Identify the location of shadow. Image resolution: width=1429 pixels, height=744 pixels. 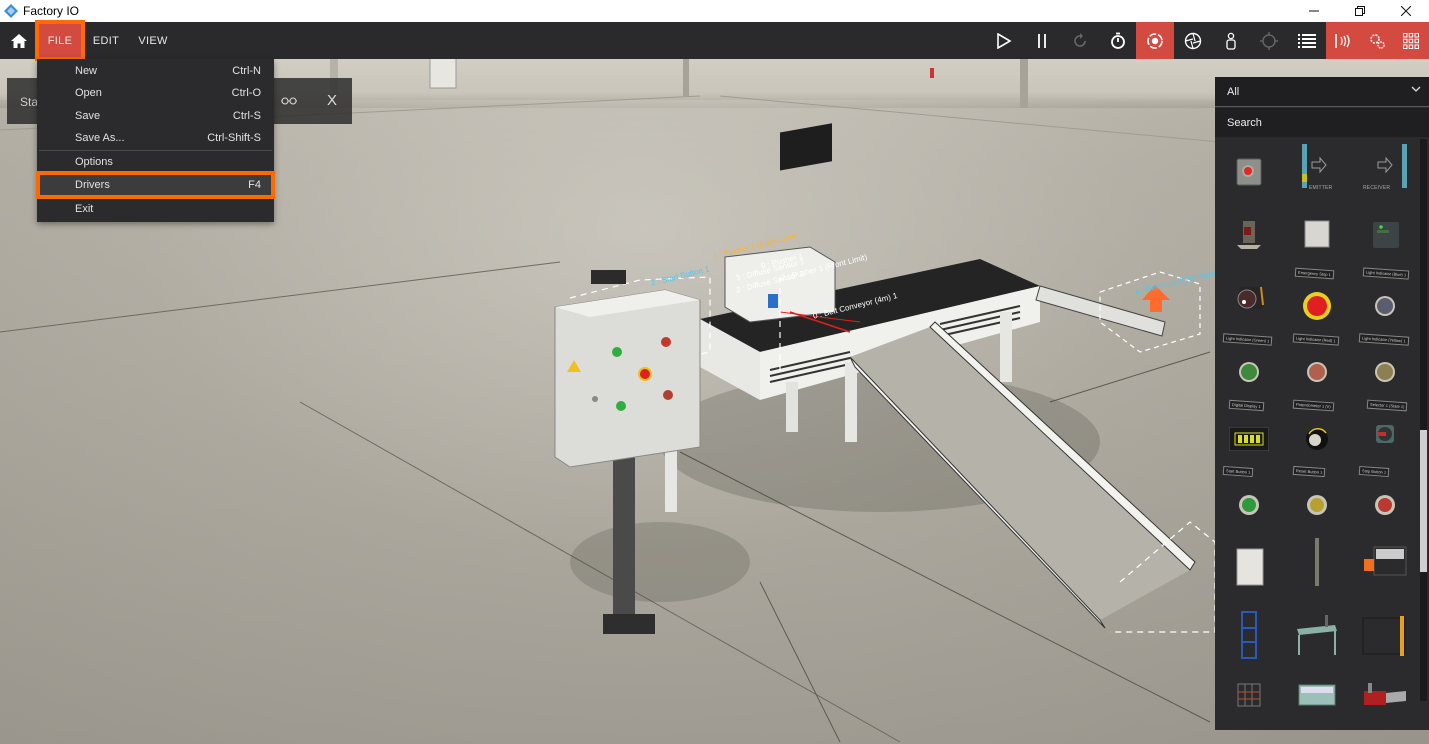
(660, 562).